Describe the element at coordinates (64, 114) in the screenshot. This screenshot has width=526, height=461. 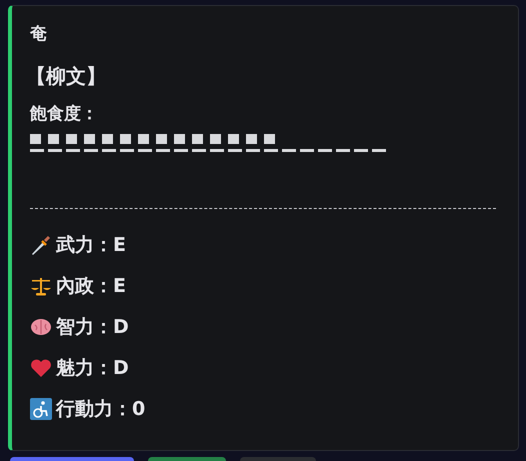
I see `hunger-label: 飽食度：` at that location.